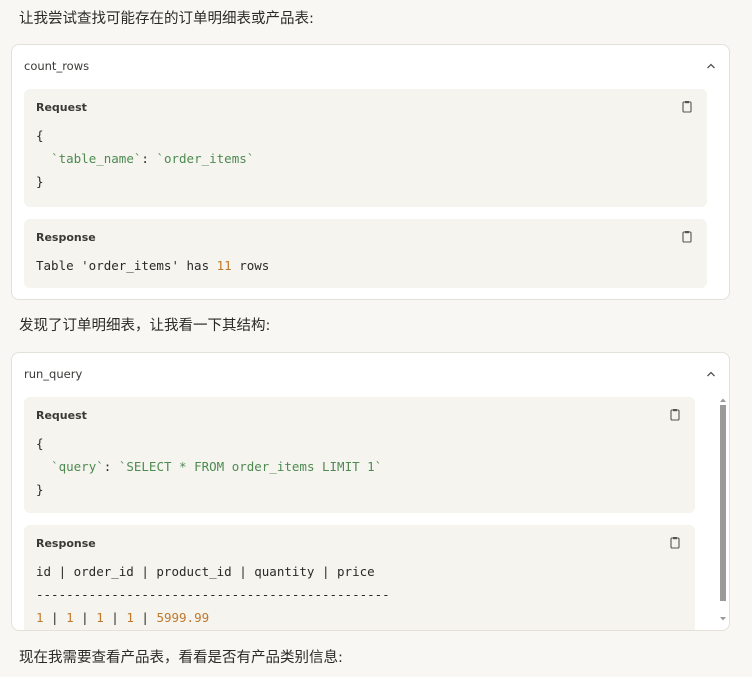 This screenshot has width=752, height=677. I want to click on tool-call-header: run_query, so click(370, 375).